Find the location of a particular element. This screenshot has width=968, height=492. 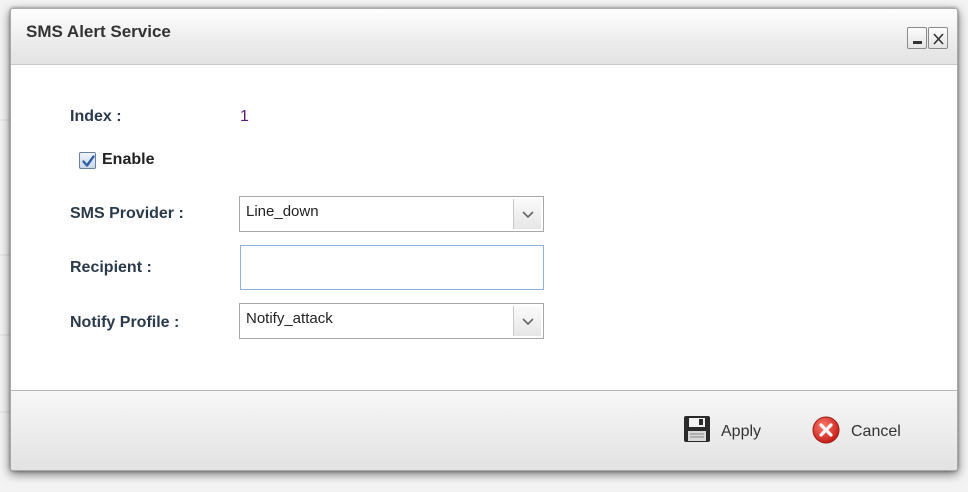

index-label: Index : is located at coordinates (96, 116).